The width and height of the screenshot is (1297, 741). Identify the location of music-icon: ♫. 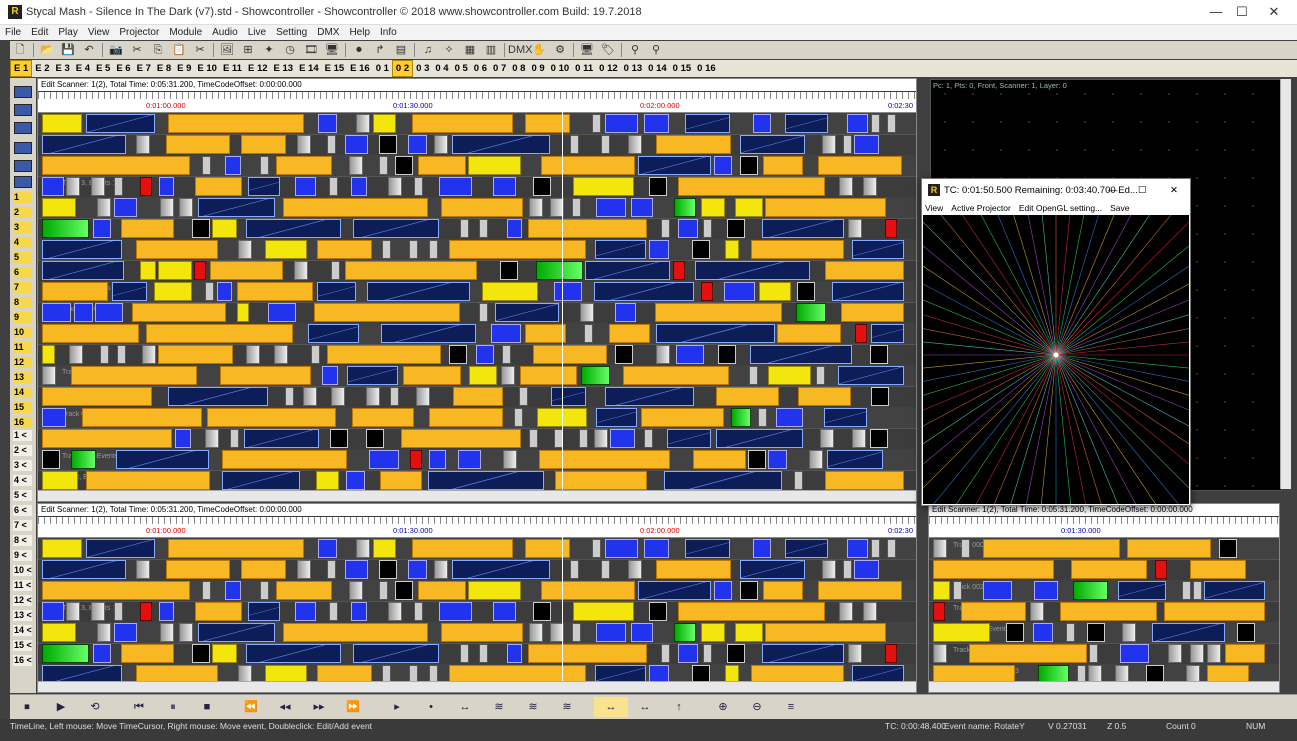
(428, 50).